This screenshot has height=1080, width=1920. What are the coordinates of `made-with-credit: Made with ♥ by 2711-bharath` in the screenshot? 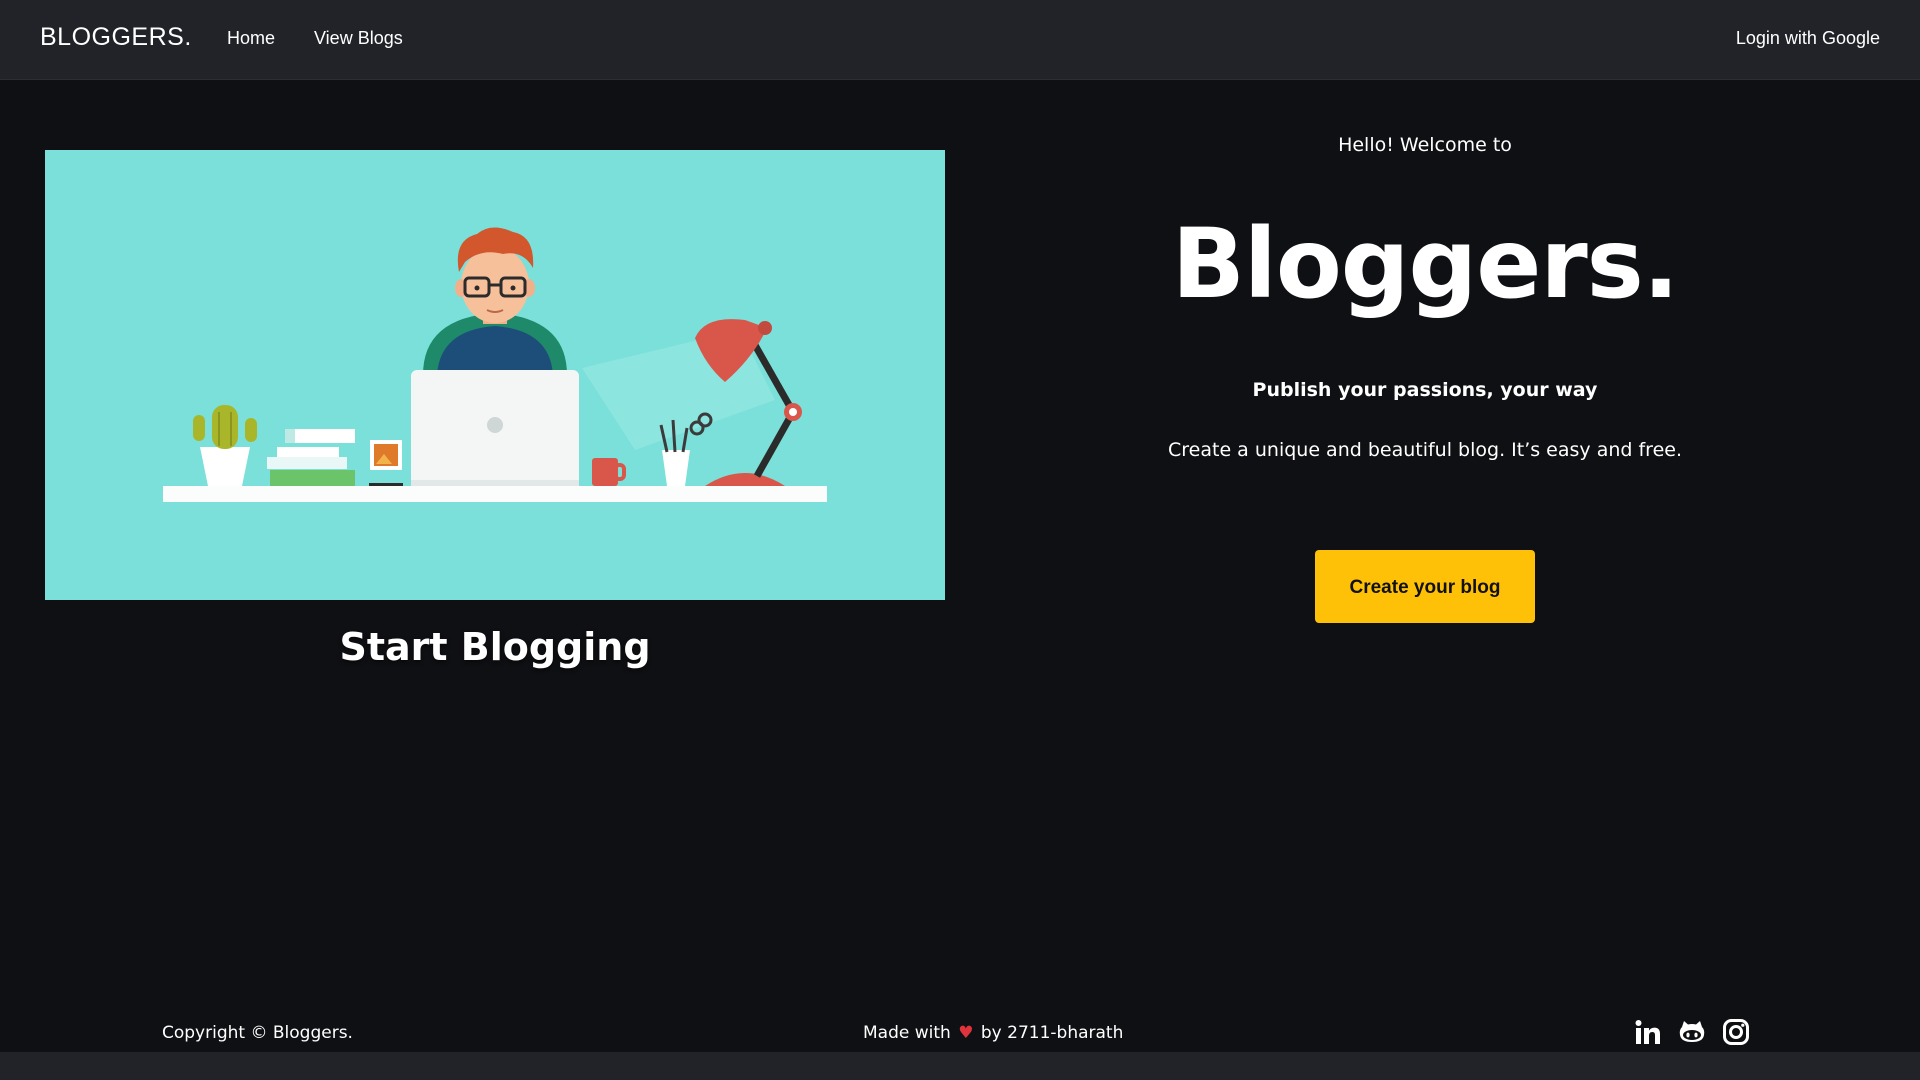 It's located at (993, 1033).